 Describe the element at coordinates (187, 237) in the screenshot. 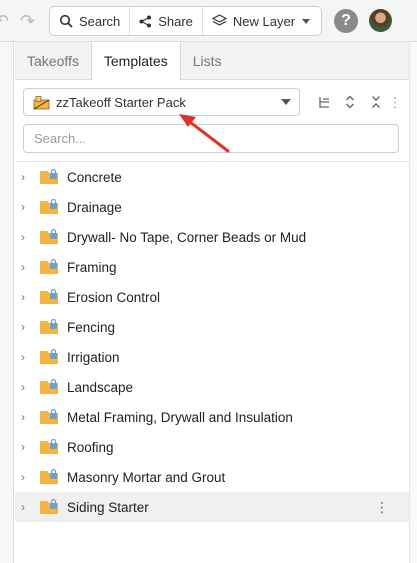

I see `list-item-label: Drywall- No Tape, Corner Beads or Mud` at that location.